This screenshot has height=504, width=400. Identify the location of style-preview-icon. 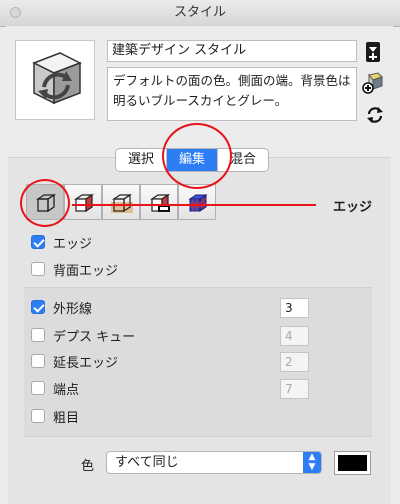
(57, 78).